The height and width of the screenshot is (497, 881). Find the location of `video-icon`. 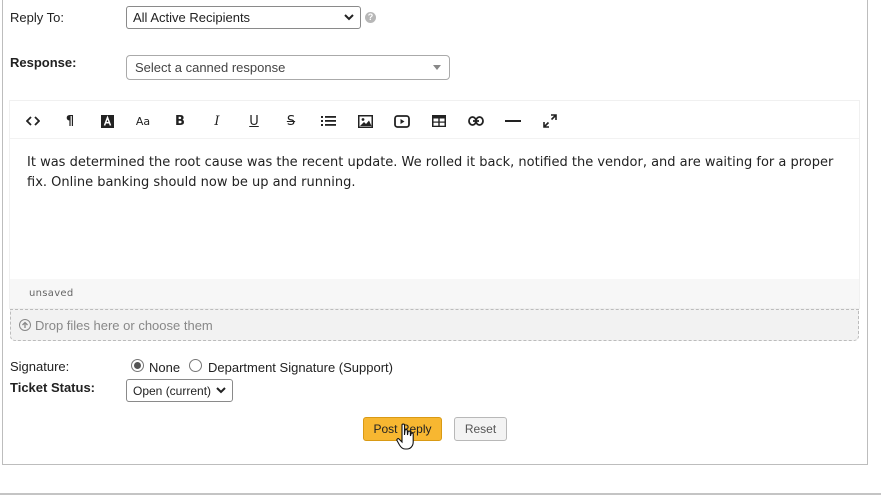

video-icon is located at coordinates (402, 121).